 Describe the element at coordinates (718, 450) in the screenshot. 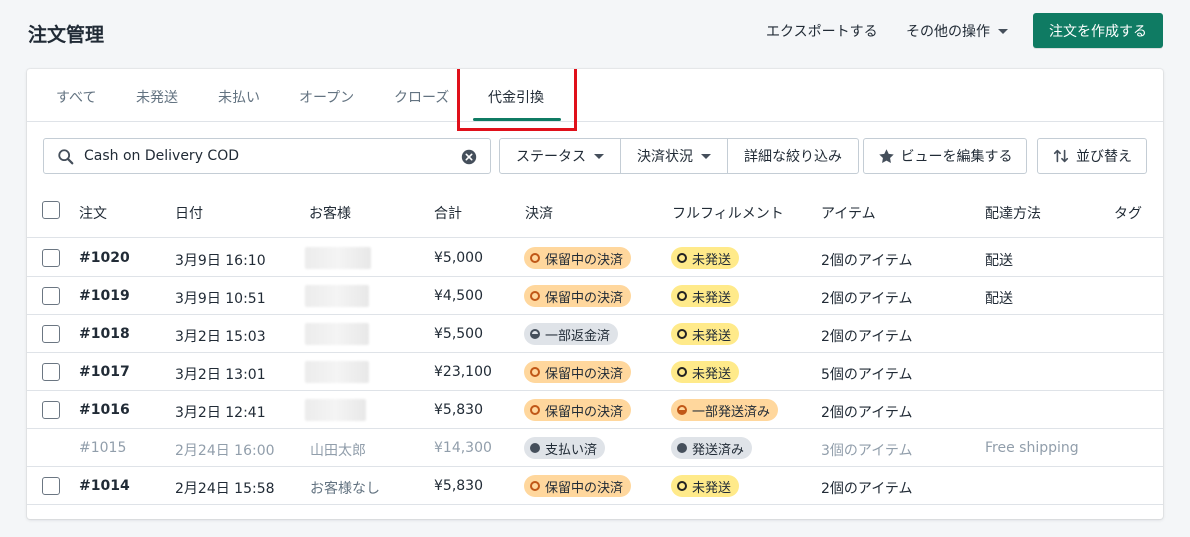

I see `fulfillment-status-label: 発送済み` at that location.